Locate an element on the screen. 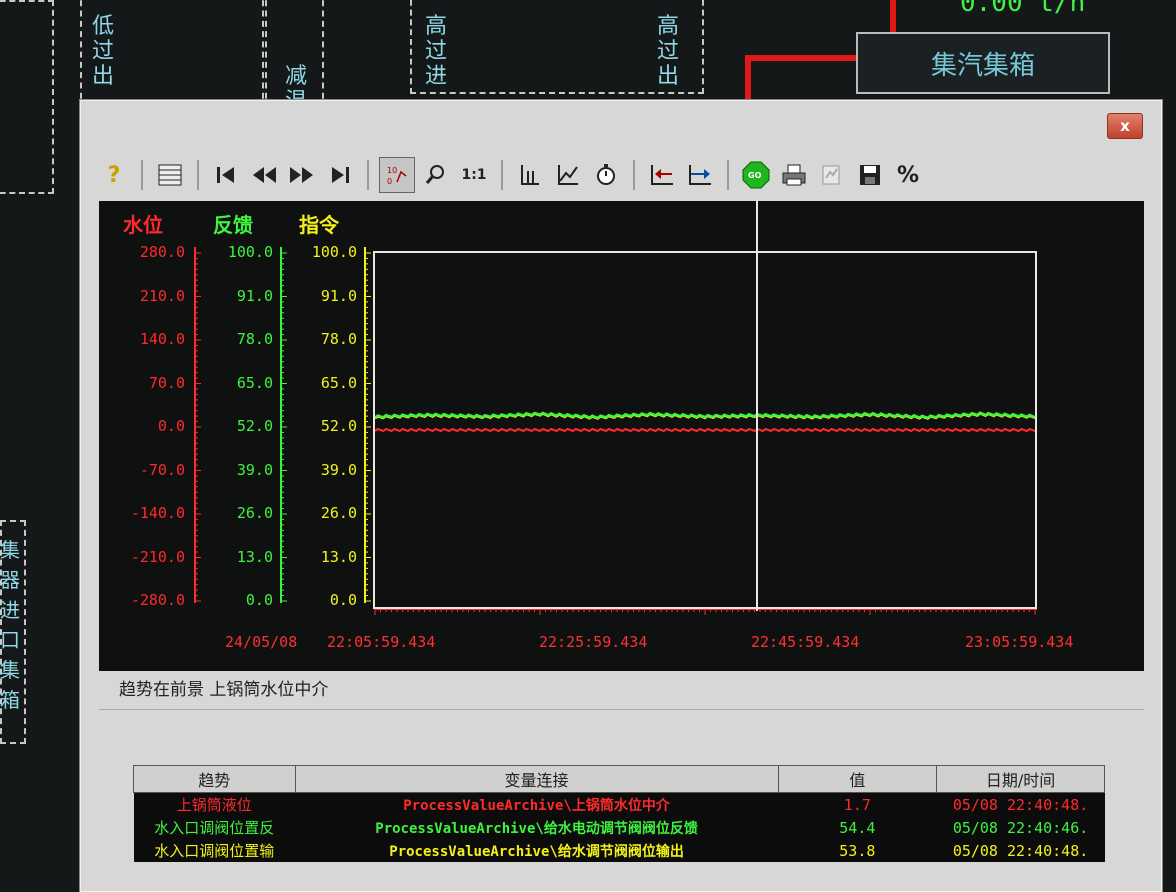  column-header-variable: 变量连接 is located at coordinates (536, 779).